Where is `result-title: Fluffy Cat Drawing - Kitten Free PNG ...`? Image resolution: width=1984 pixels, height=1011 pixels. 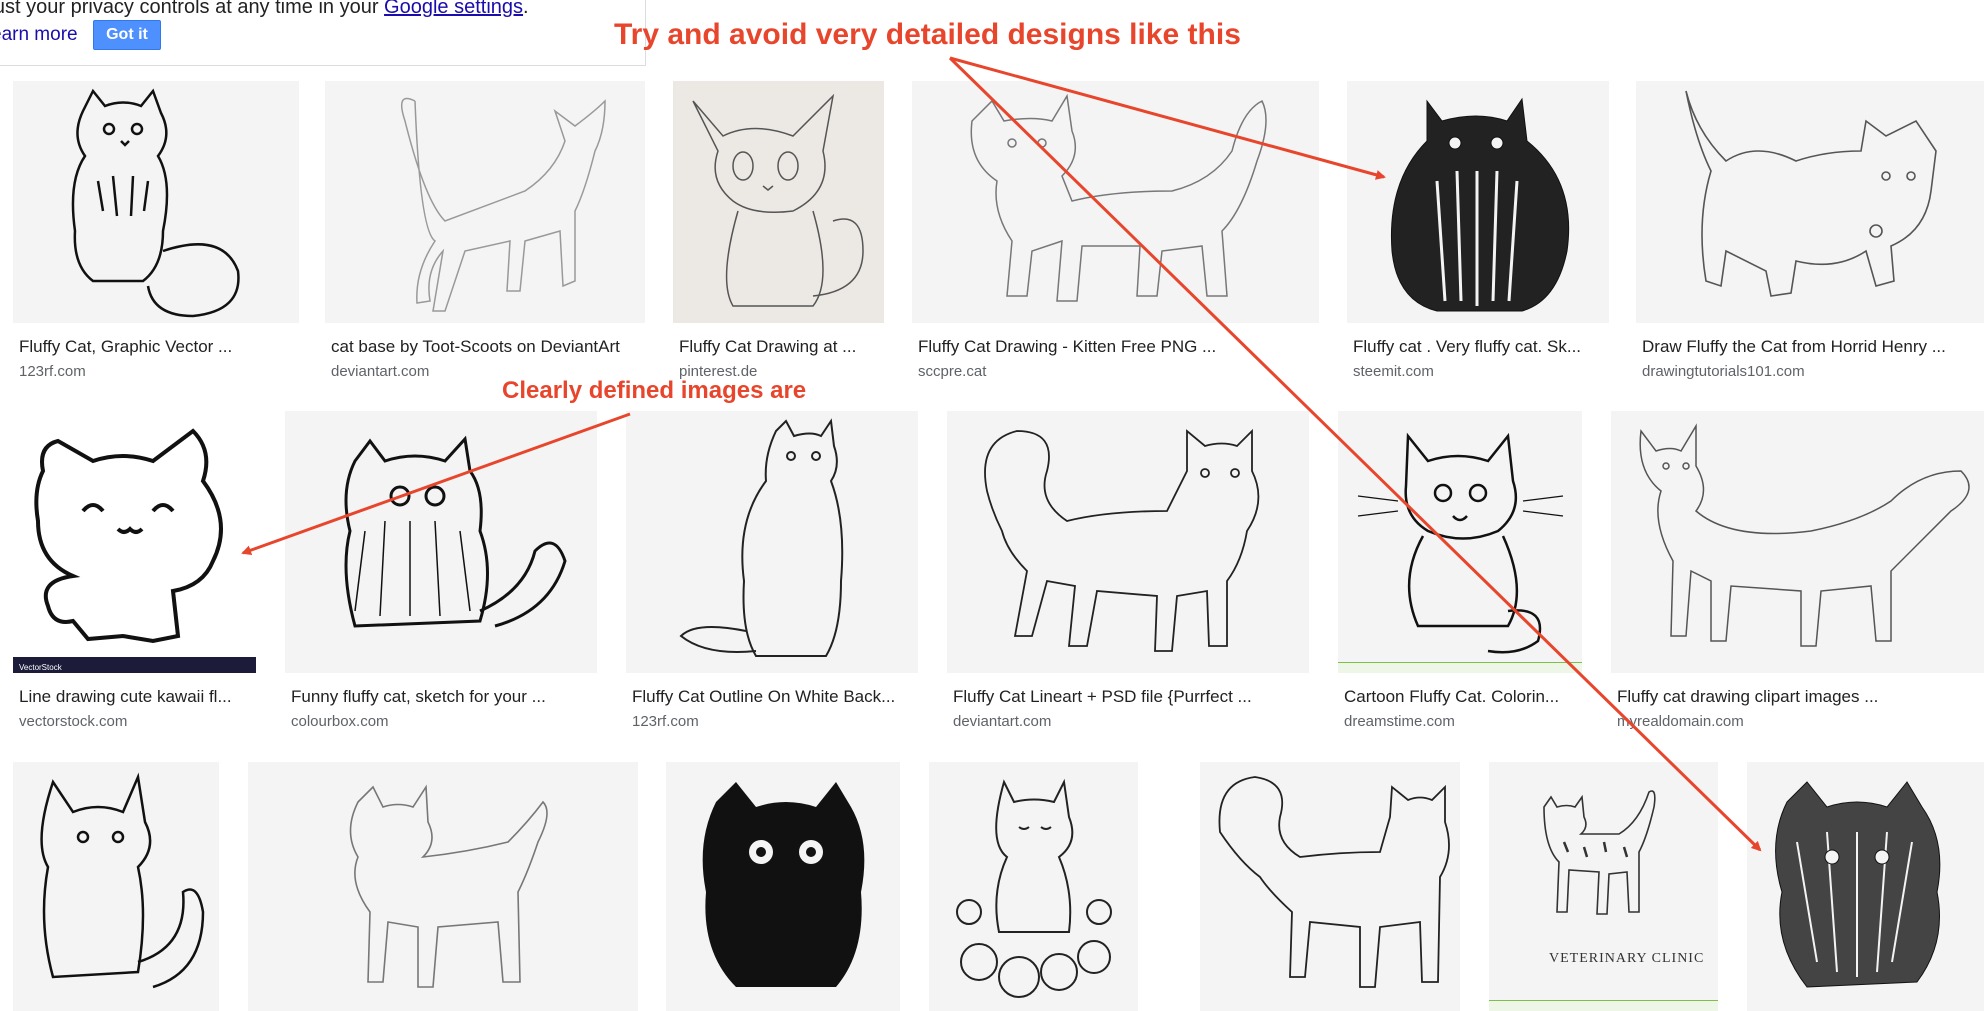
result-title: Fluffy Cat Drawing - Kitten Free PNG ... is located at coordinates (1118, 347).